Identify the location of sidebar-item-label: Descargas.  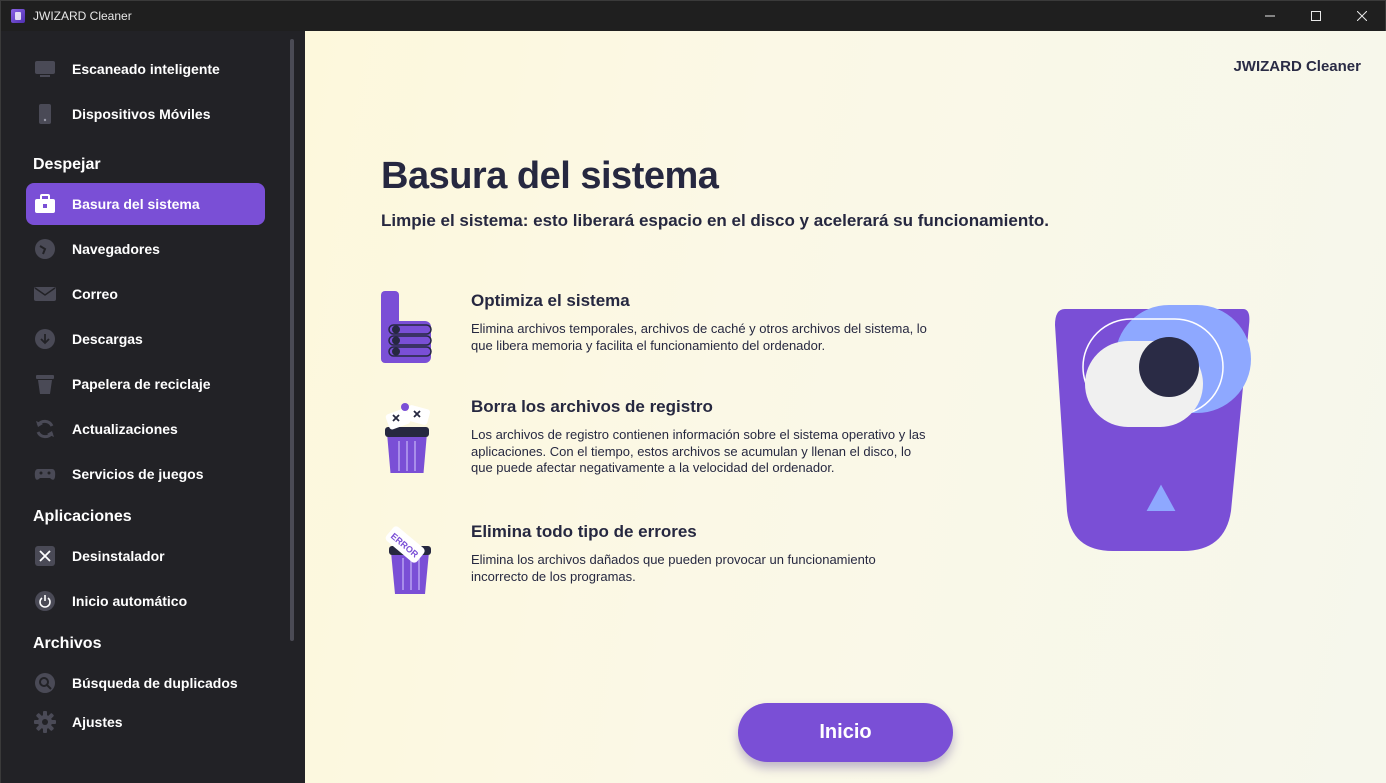
(107, 339).